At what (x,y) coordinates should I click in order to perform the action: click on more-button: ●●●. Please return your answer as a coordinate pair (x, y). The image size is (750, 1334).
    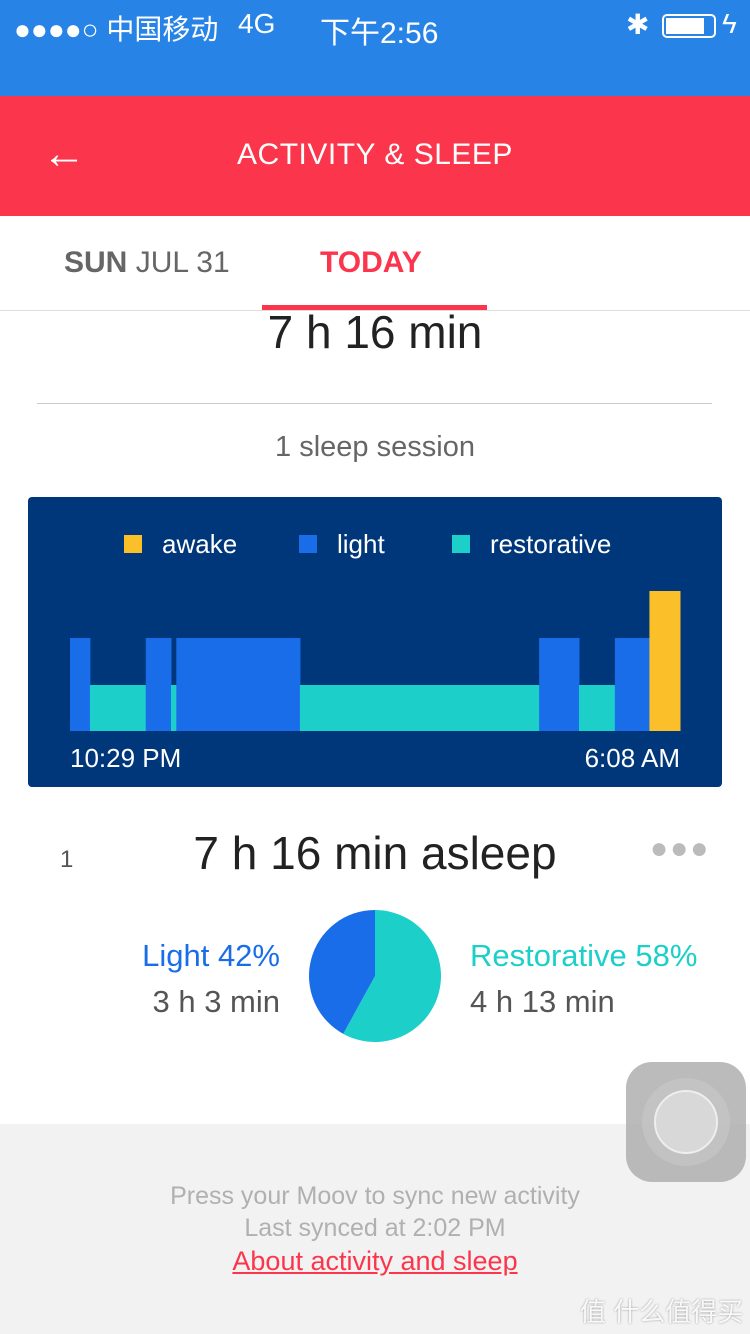
    Looking at the image, I should click on (680, 849).